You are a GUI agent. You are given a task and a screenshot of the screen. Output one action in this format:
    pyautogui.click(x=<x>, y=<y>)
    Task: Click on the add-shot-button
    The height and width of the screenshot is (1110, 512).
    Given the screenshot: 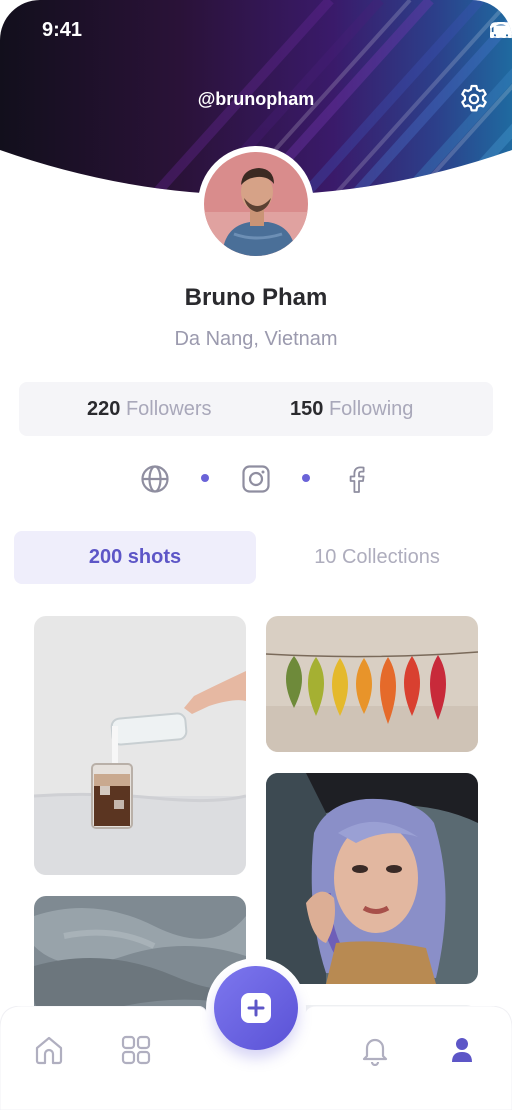 What is the action you would take?
    pyautogui.click(x=256, y=1008)
    